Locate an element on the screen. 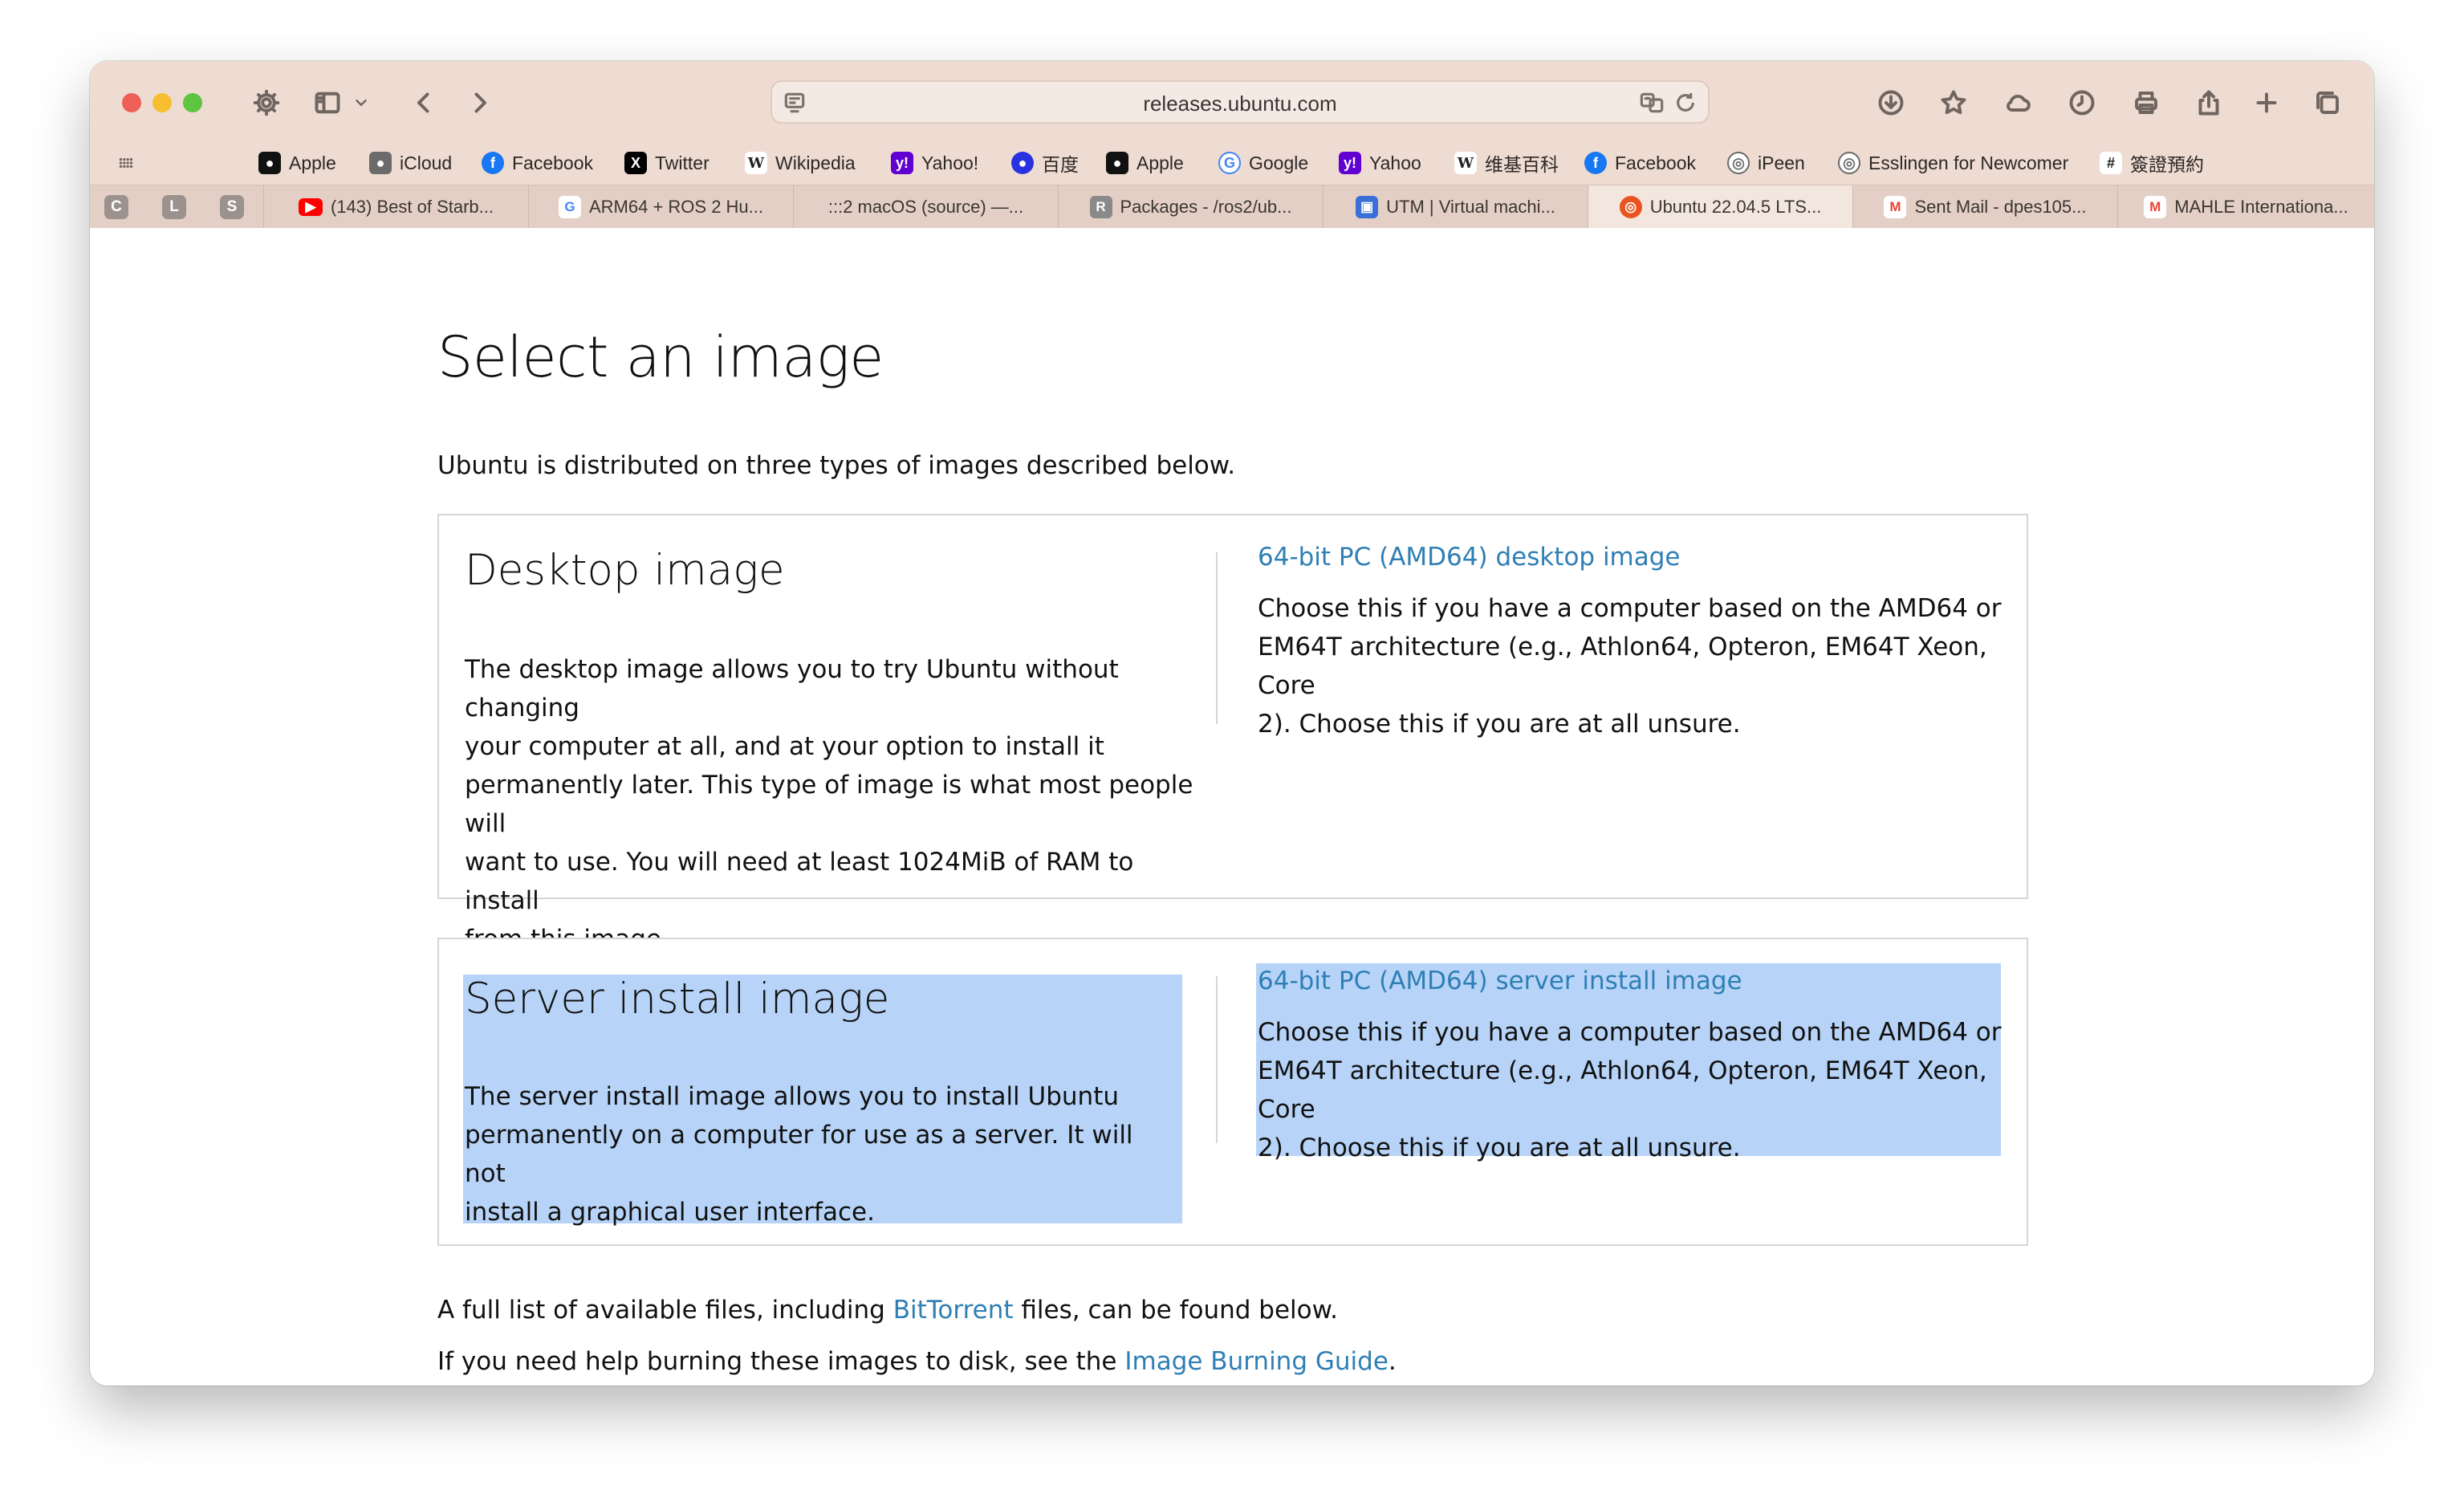 The height and width of the screenshot is (1506, 2464). visa-icon: # is located at coordinates (2111, 163).